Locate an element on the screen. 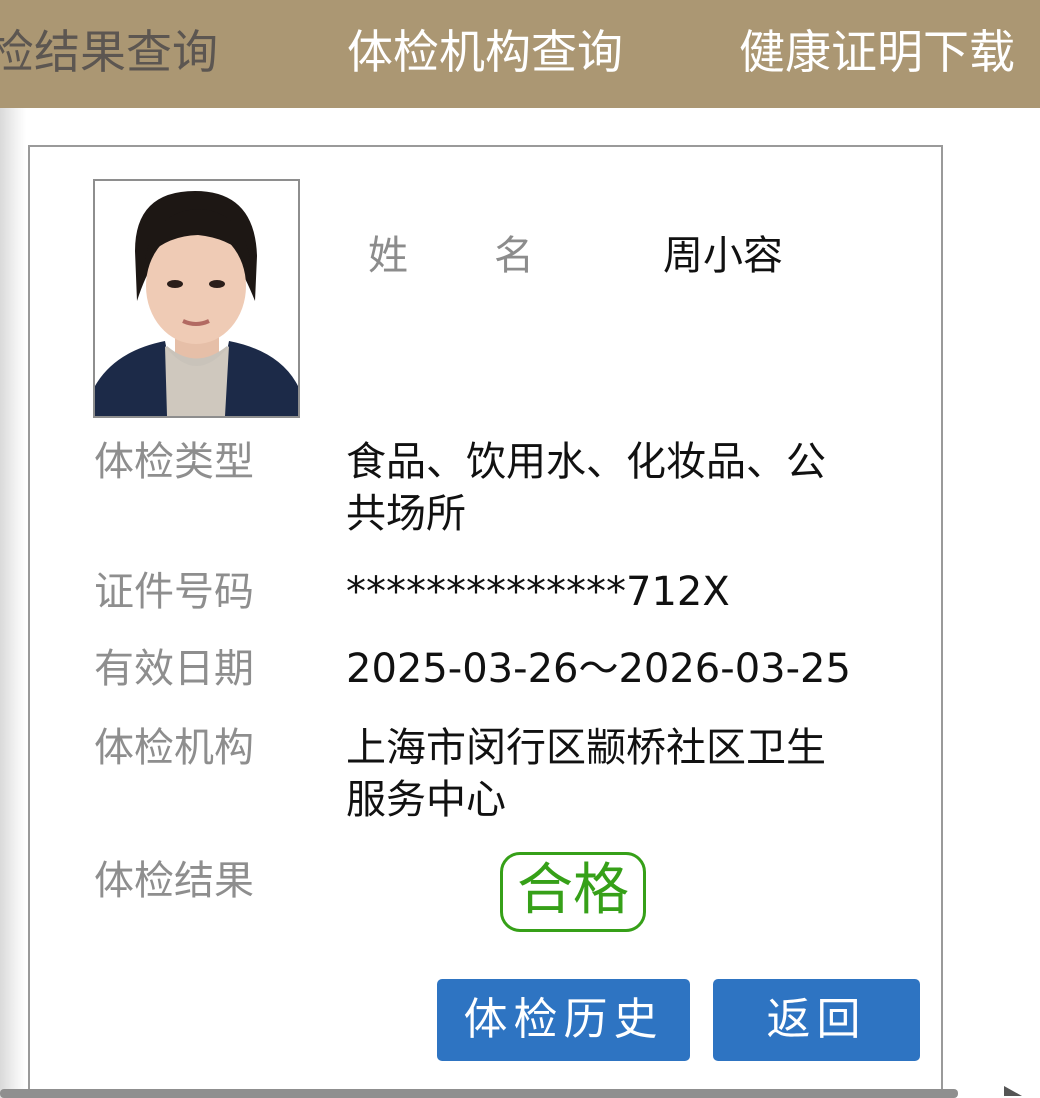 The height and width of the screenshot is (1098, 1040). institution-value: 上海市闵行区颛桥社区卫生服务中心 is located at coordinates (586, 774).